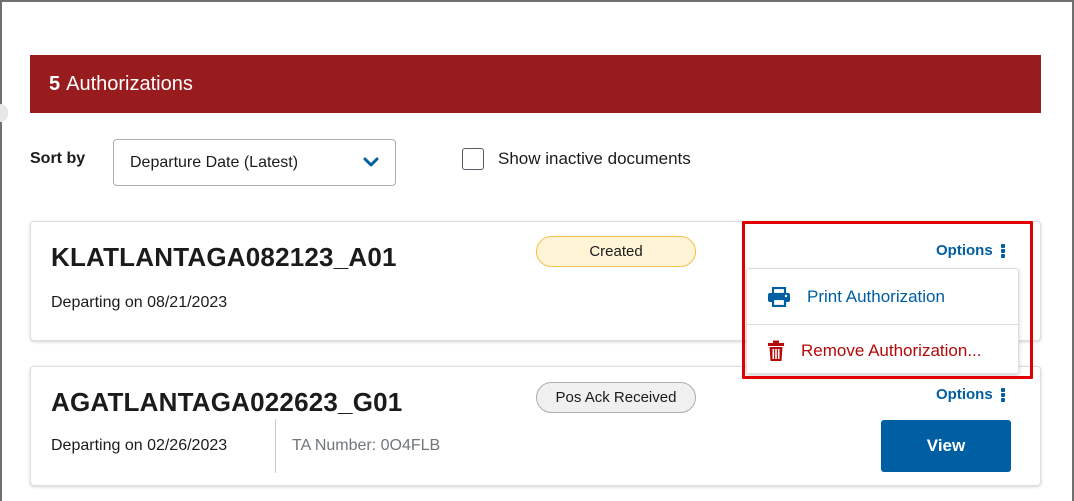 This screenshot has height=501, width=1074. What do you see at coordinates (779, 297) in the screenshot?
I see `printer-icon` at bounding box center [779, 297].